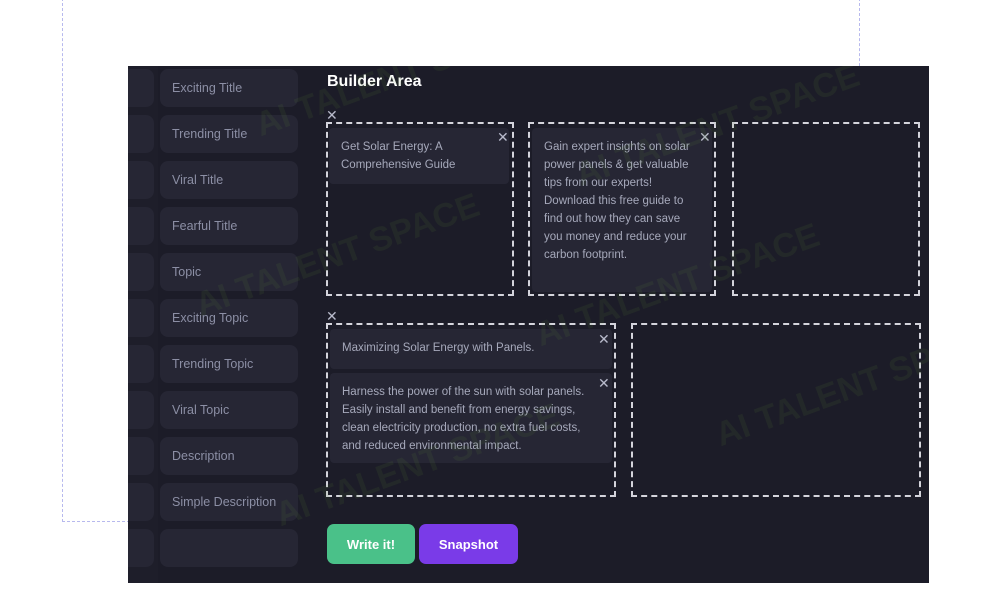  I want to click on sidebar-item-viral-topic: Viral Topic, so click(229, 410).